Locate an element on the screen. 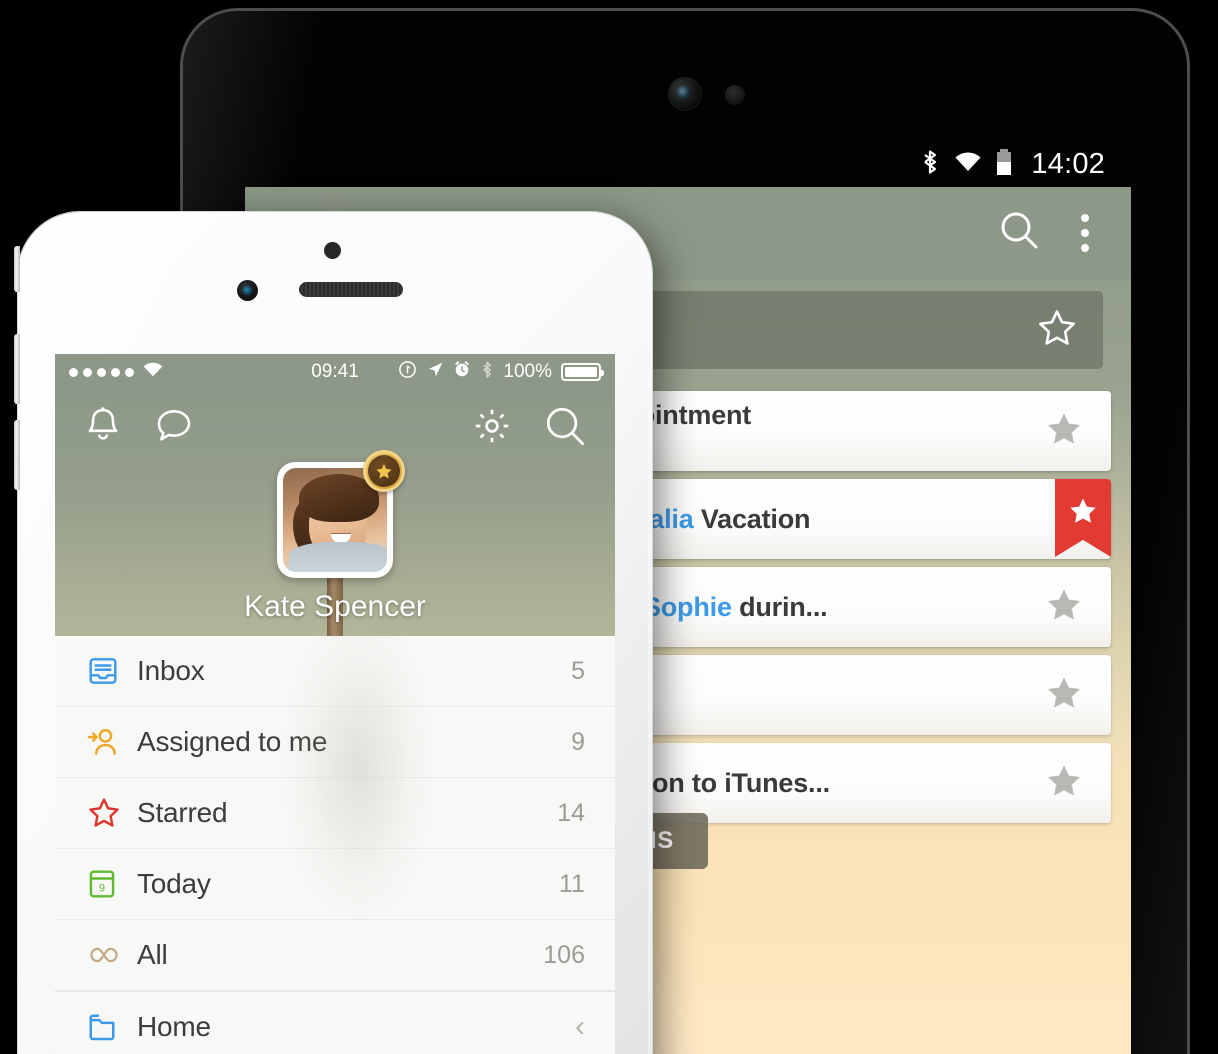  chevron-left-icon: ‹ is located at coordinates (580, 1027).